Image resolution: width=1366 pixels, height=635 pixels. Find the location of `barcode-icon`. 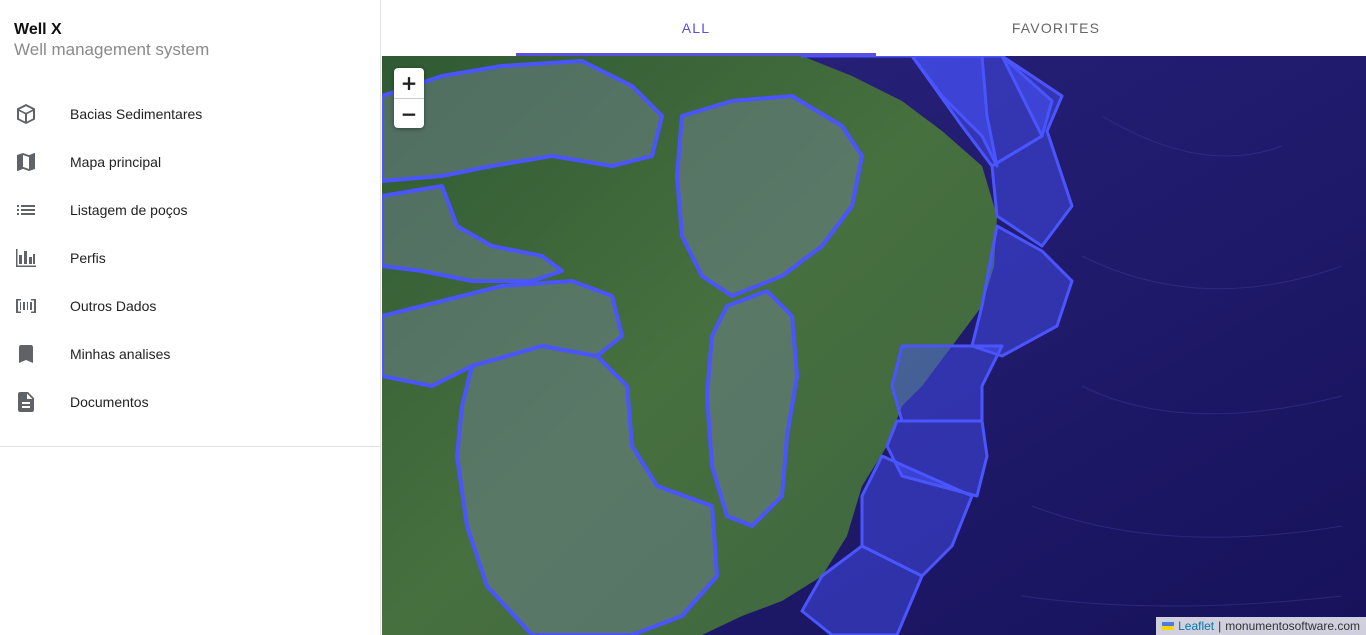

barcode-icon is located at coordinates (35, 306).